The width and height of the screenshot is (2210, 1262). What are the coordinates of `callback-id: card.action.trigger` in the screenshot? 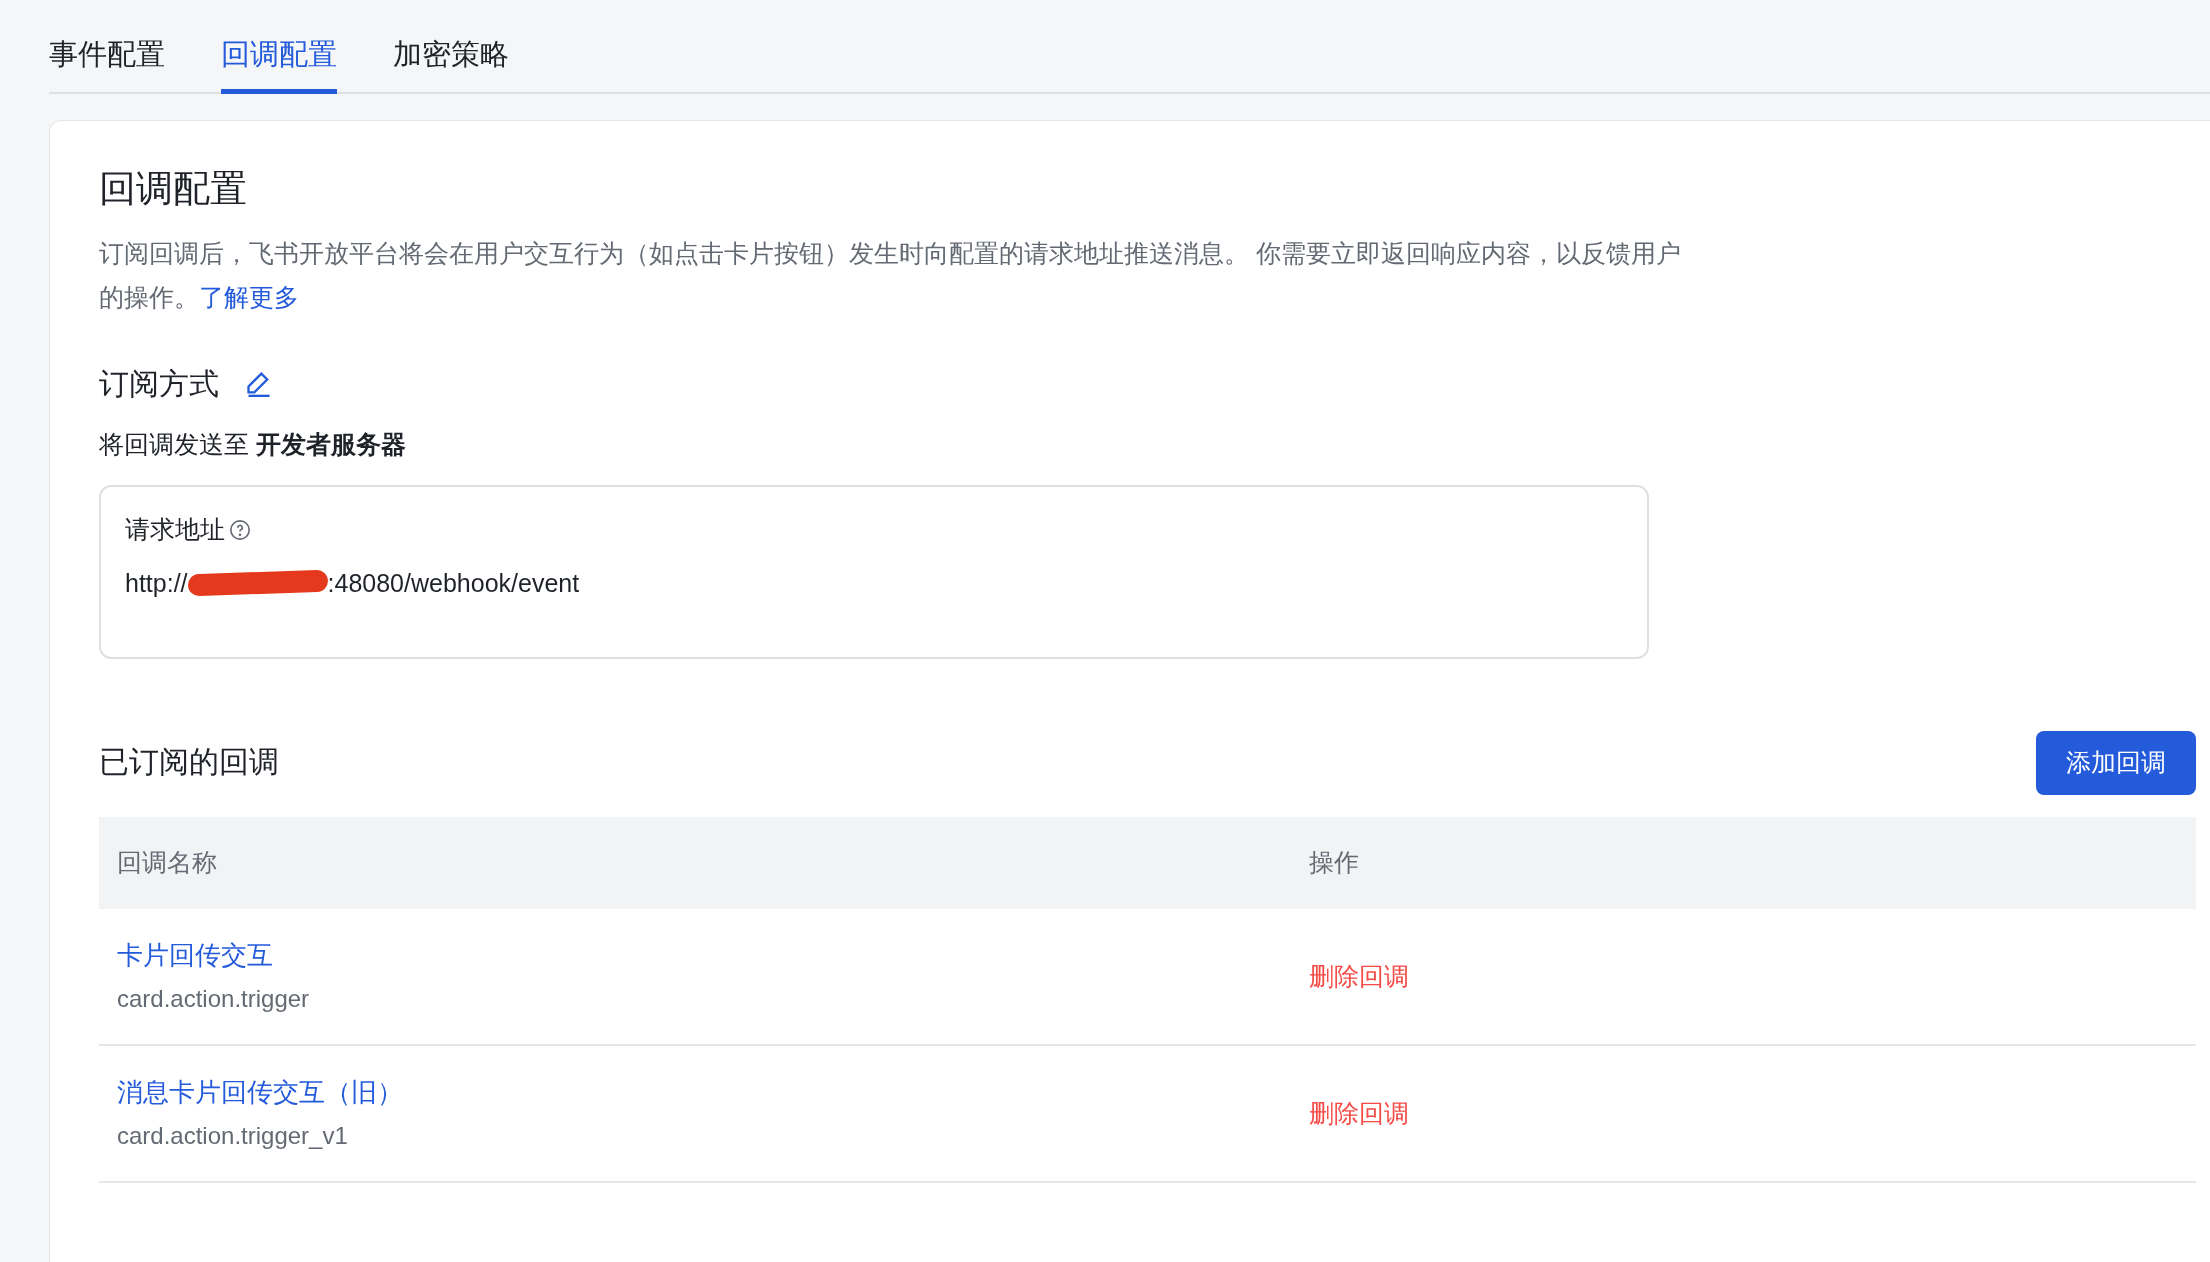 It's located at (214, 999).